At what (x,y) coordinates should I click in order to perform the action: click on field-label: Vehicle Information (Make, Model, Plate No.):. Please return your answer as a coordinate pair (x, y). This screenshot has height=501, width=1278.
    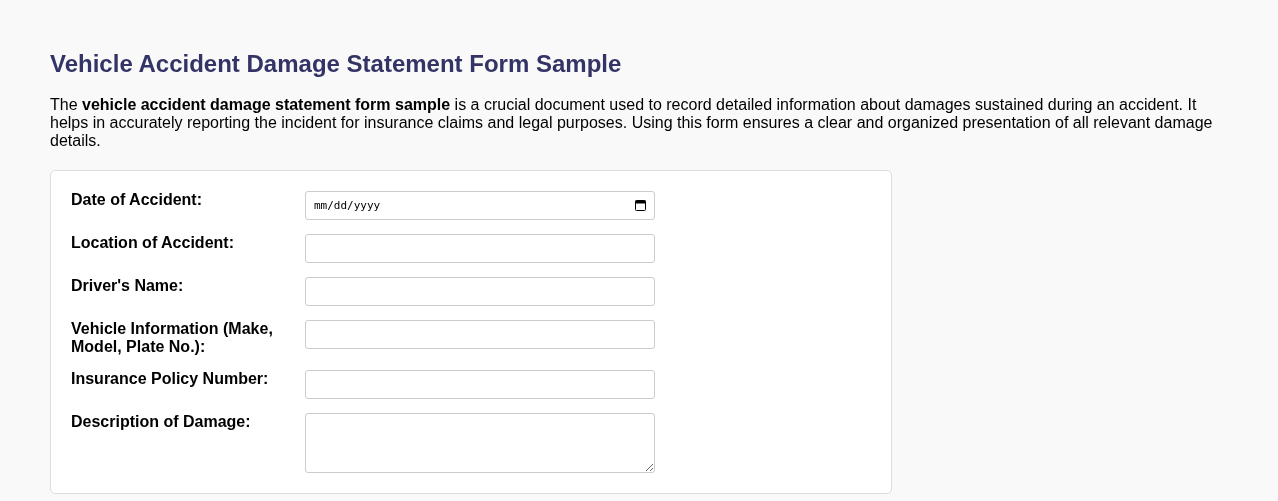
    Looking at the image, I should click on (172, 338).